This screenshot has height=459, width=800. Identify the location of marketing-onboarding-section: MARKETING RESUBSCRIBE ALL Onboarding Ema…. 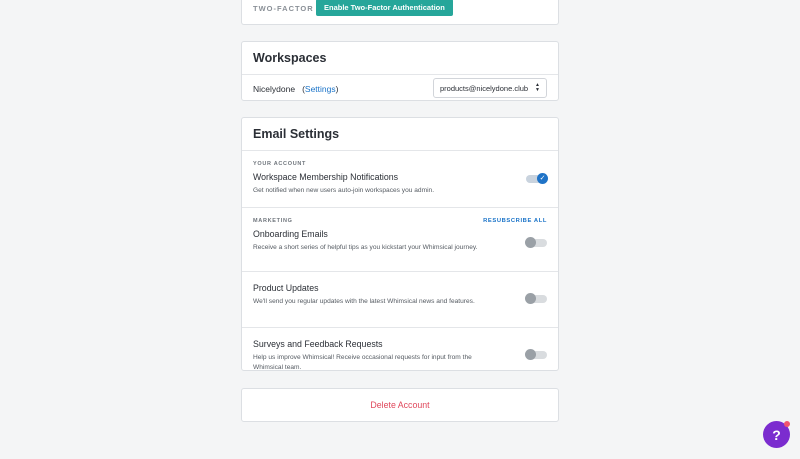
(400, 240).